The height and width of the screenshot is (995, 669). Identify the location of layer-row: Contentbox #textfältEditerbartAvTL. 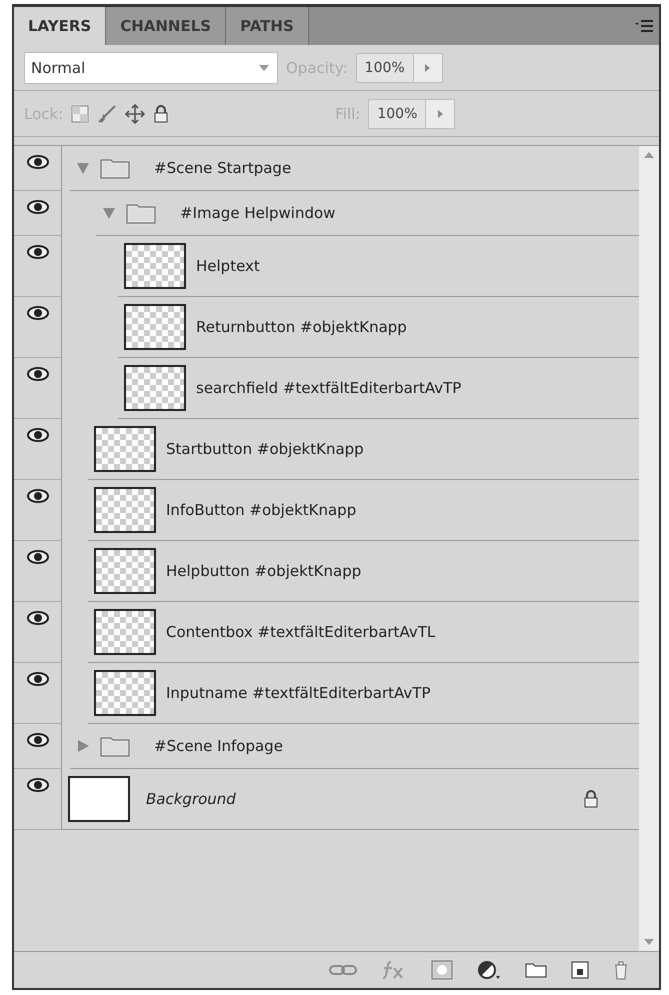
(363, 632).